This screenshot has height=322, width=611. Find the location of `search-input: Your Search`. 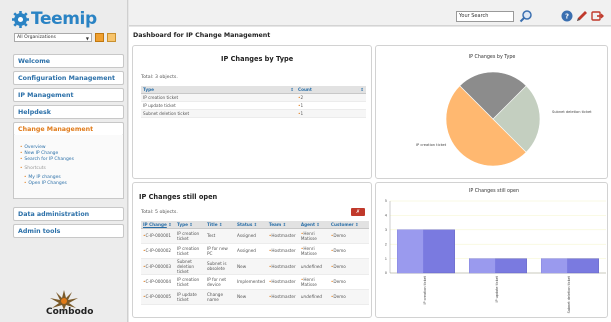

search-input: Your Search is located at coordinates (485, 16).